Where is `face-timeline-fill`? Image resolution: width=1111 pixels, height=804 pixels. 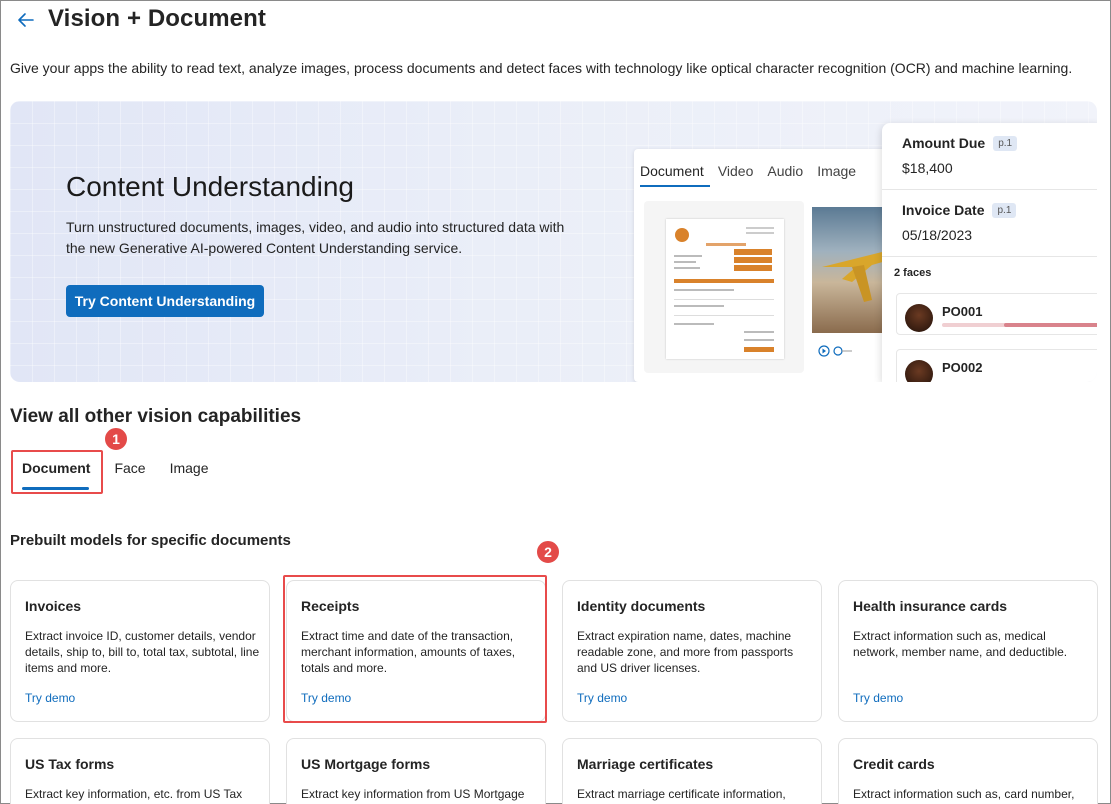
face-timeline-fill is located at coordinates (1050, 325).